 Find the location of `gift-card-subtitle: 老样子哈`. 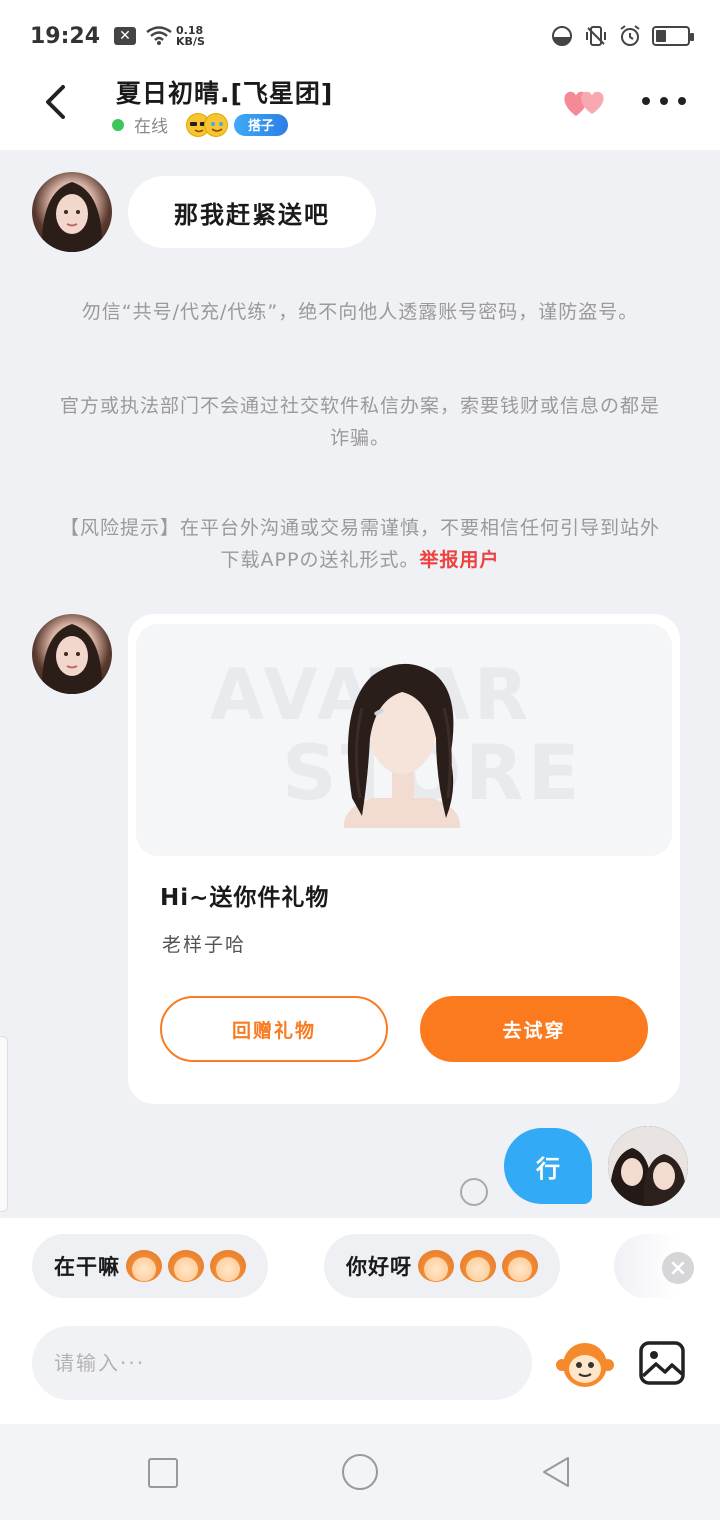

gift-card-subtitle: 老样子哈 is located at coordinates (204, 945).